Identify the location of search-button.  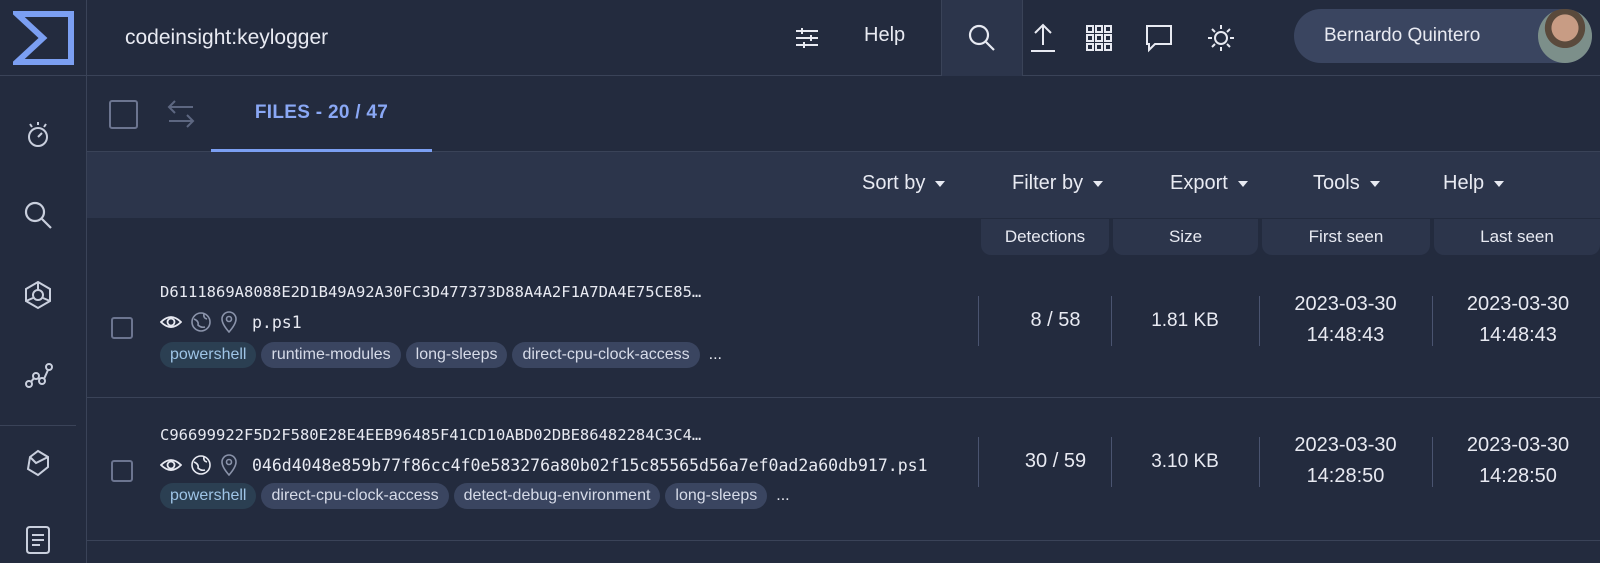
(982, 38).